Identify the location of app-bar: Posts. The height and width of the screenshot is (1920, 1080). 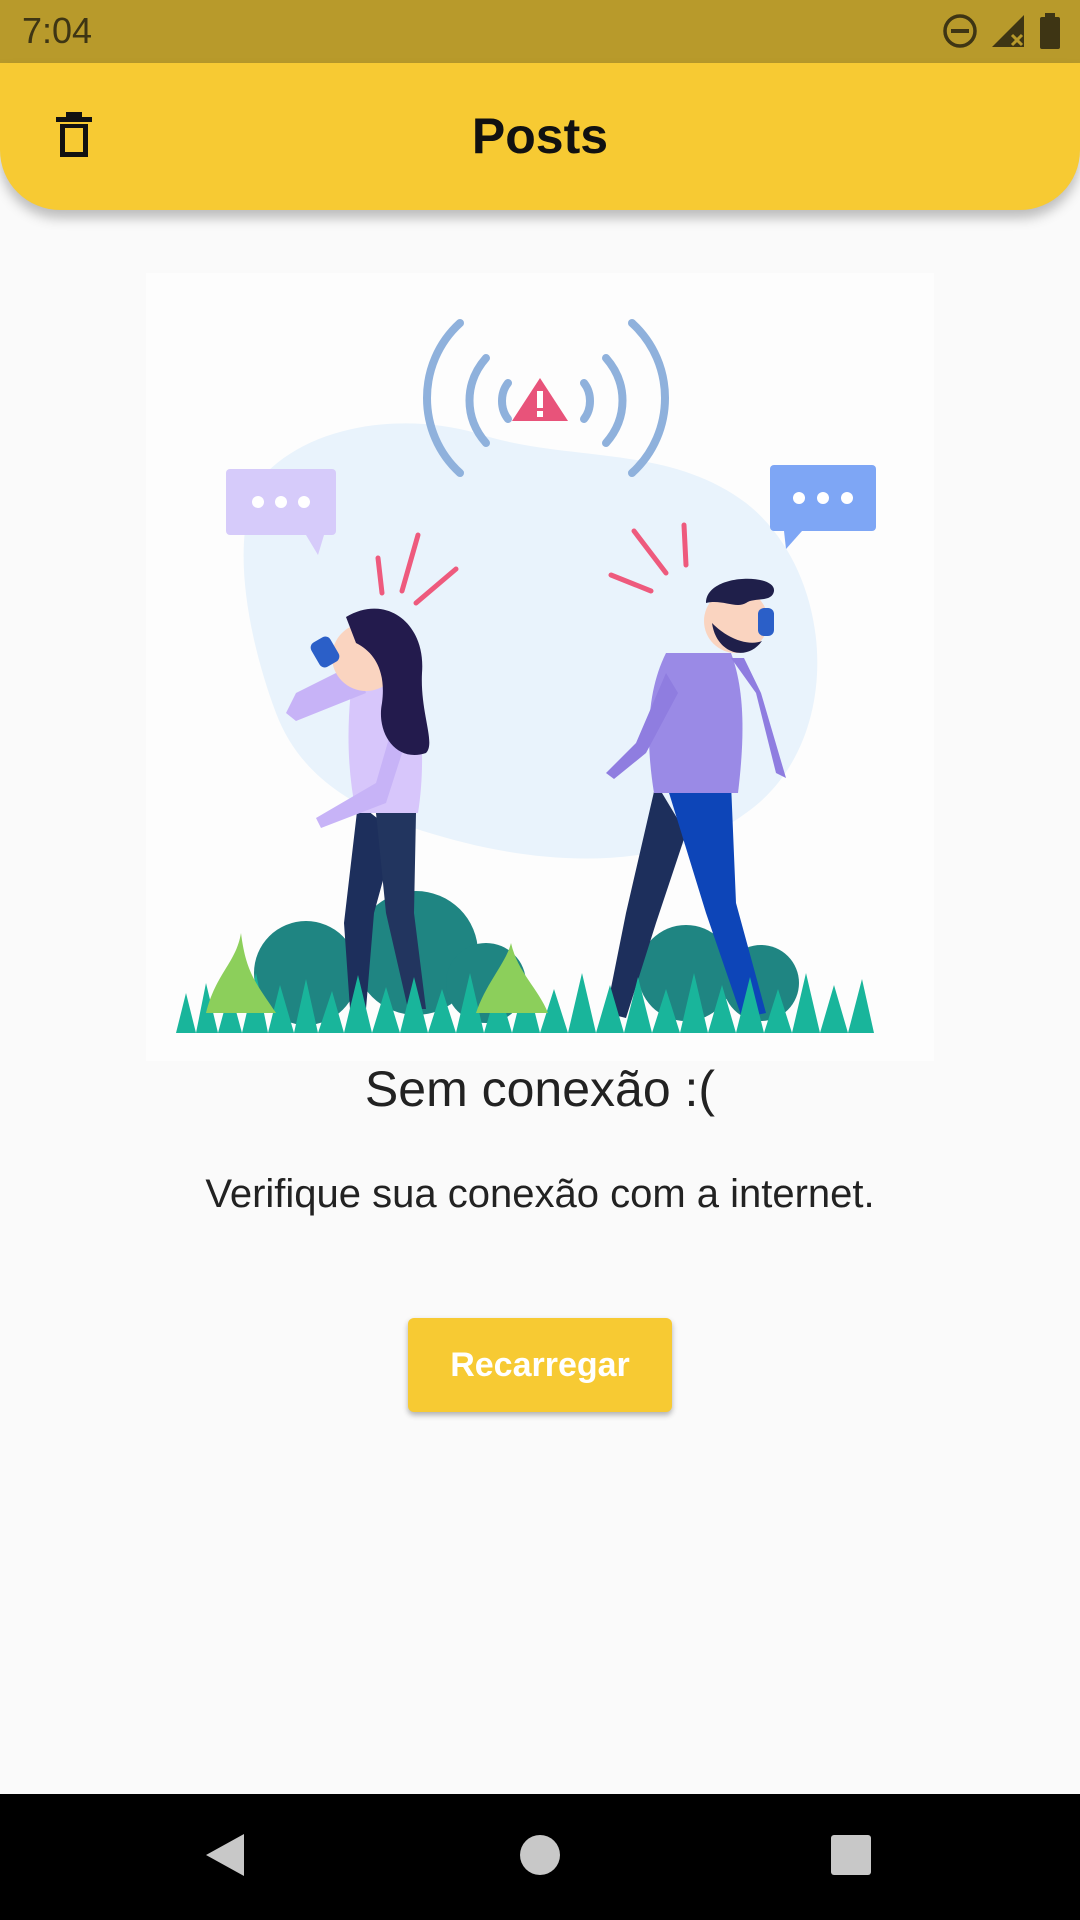
(540, 136).